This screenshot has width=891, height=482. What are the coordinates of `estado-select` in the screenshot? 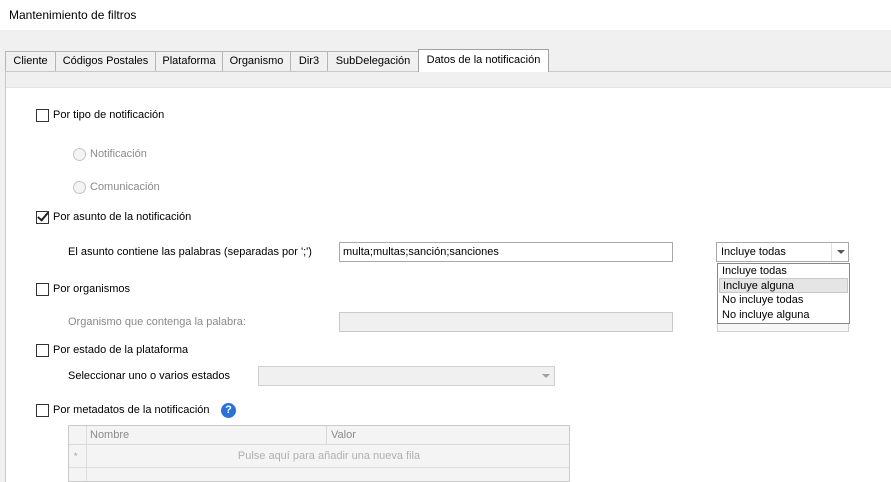 It's located at (406, 376).